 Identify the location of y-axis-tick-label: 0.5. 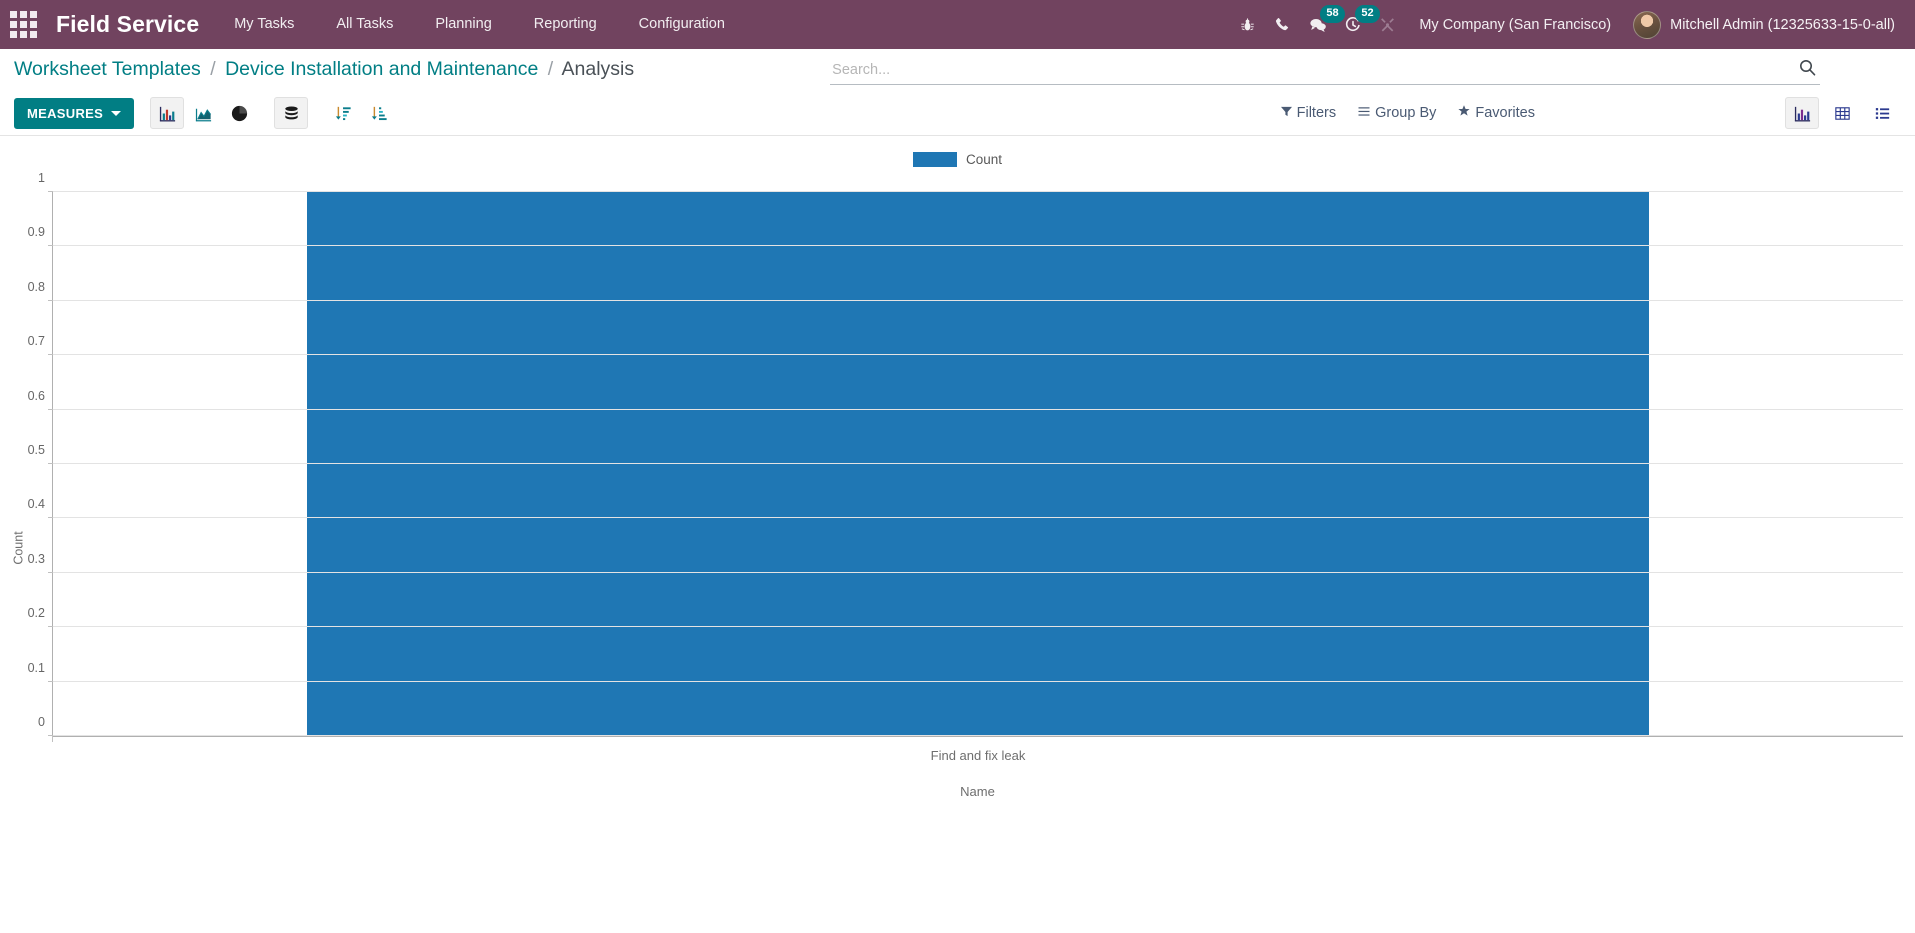
(36, 450).